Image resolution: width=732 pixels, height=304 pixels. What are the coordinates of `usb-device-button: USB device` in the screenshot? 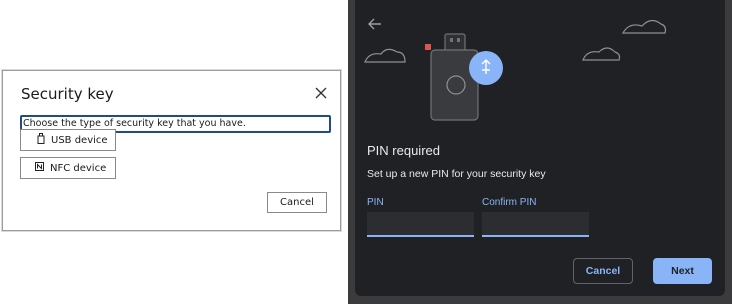 It's located at (68, 140).